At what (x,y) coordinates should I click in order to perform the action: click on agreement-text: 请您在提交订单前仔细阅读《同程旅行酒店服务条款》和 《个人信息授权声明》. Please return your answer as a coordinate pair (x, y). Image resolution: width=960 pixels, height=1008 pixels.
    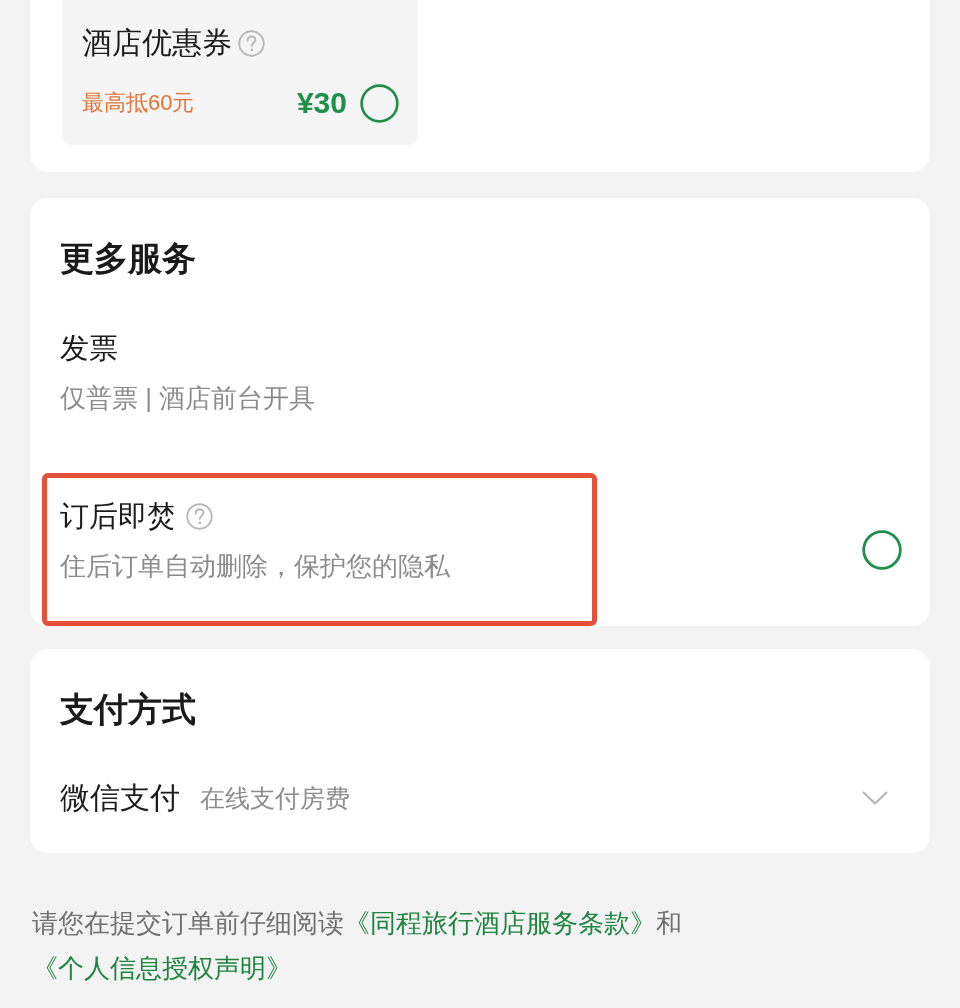
    Looking at the image, I should click on (357, 946).